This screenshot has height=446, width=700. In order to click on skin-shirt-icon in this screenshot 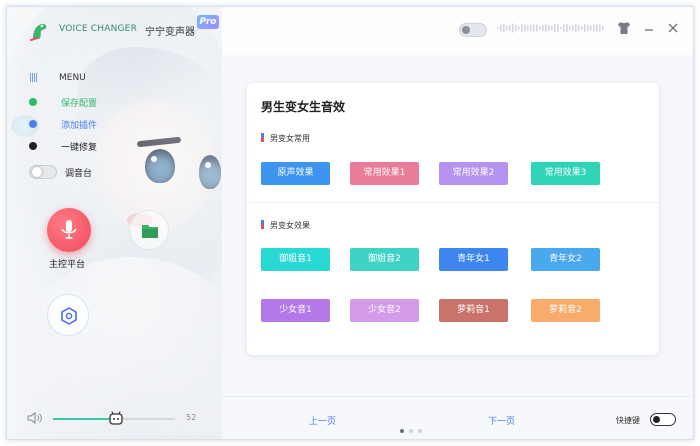, I will do `click(624, 28)`.